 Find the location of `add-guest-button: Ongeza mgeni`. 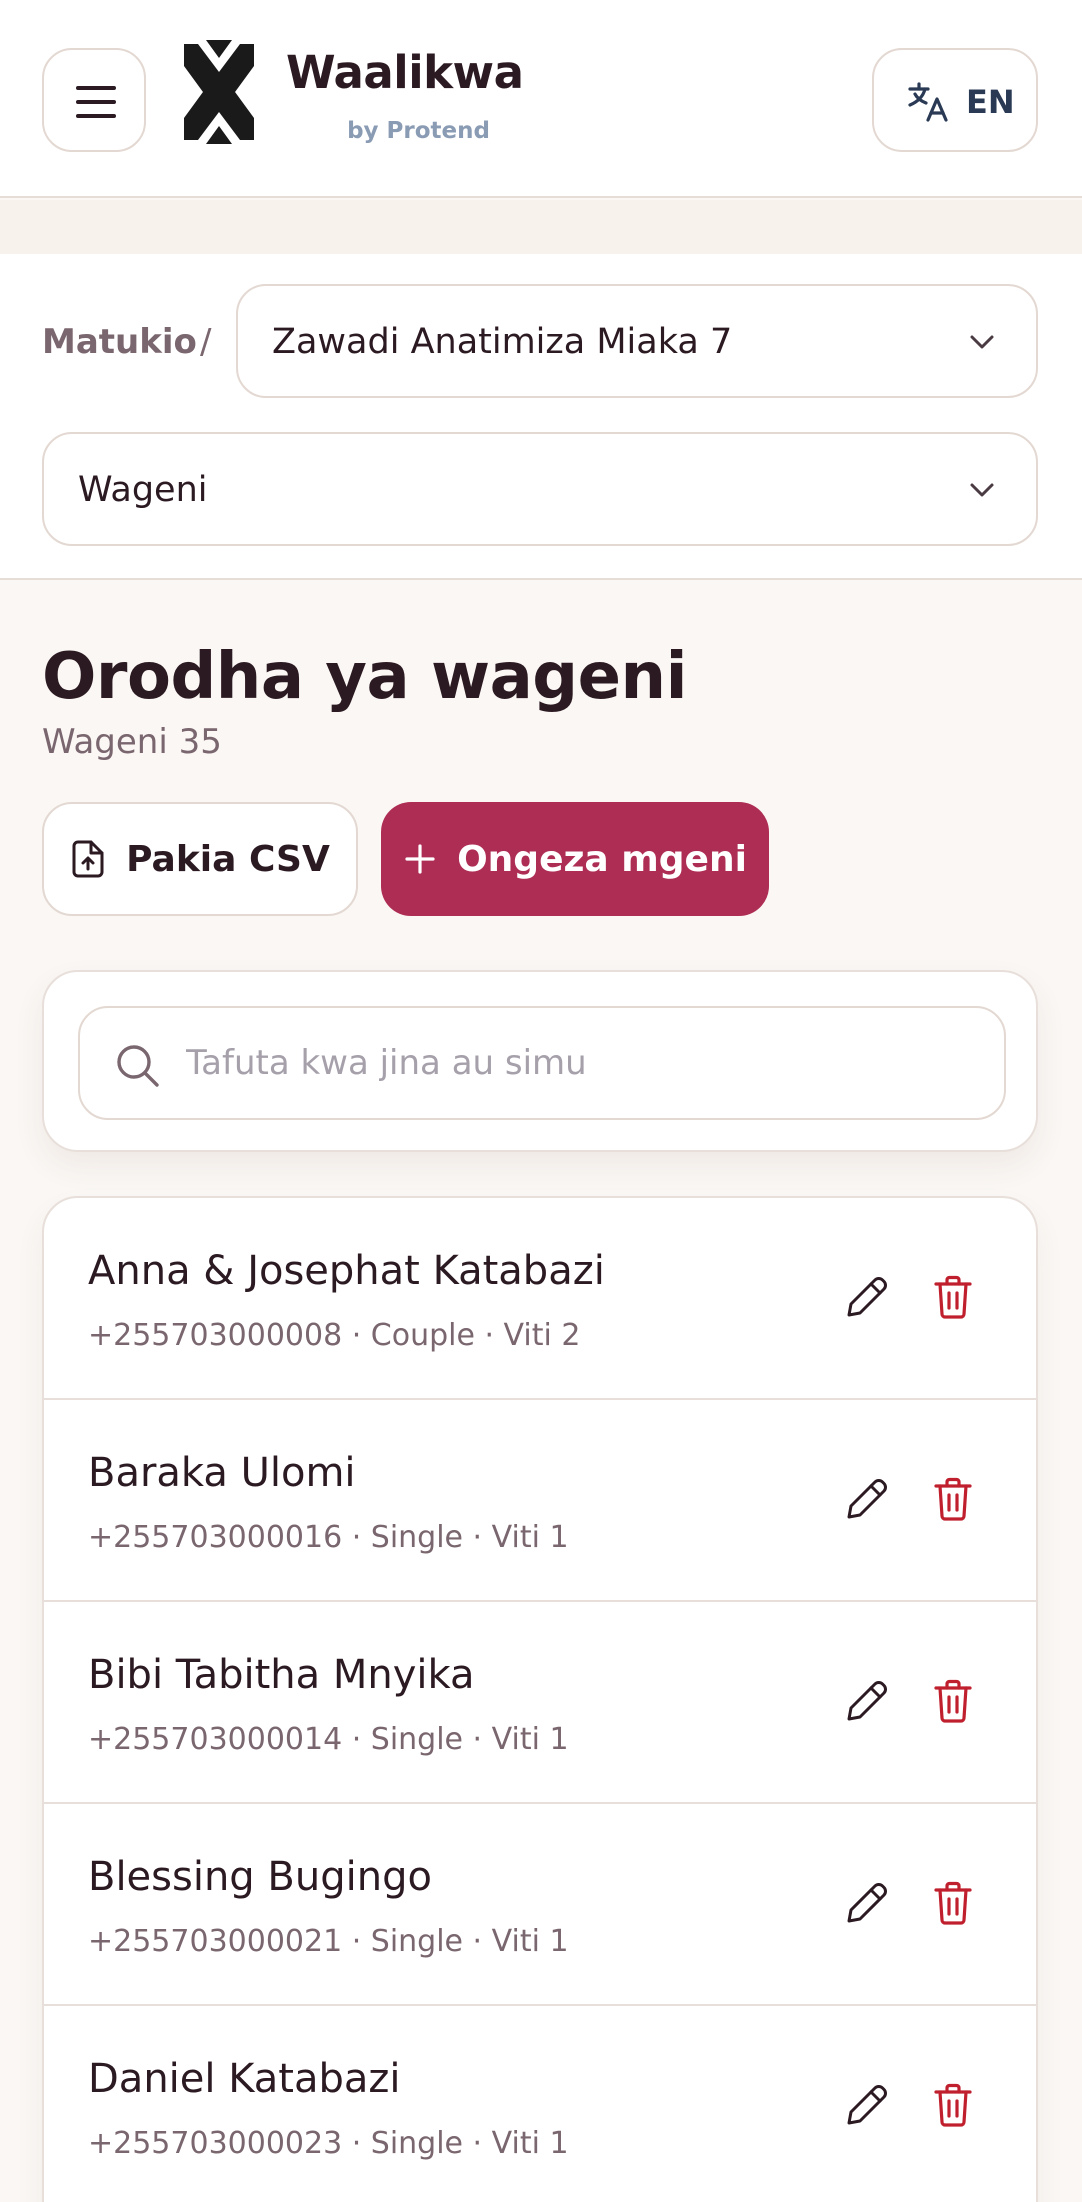

add-guest-button: Ongeza mgeni is located at coordinates (575, 859).